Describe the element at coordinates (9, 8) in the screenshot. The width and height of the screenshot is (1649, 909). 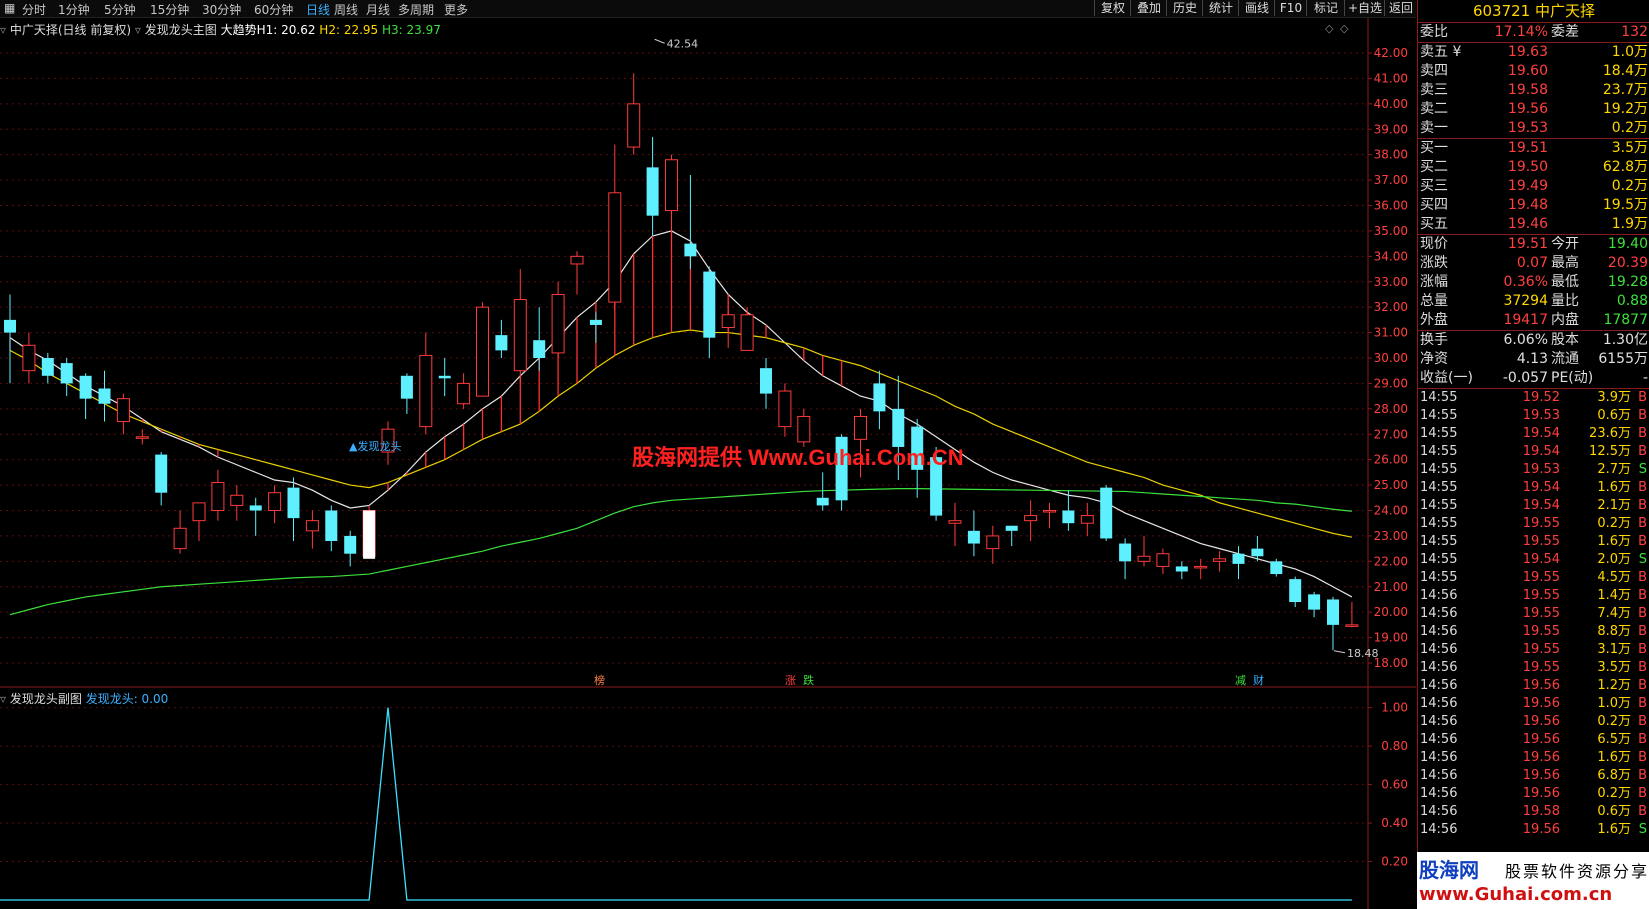
I see `grid-icon: ▦` at that location.